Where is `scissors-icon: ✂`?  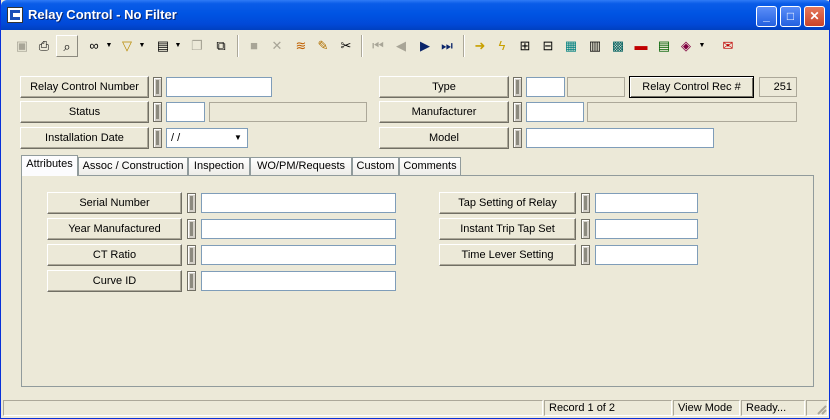
scissors-icon: ✂ is located at coordinates (346, 46).